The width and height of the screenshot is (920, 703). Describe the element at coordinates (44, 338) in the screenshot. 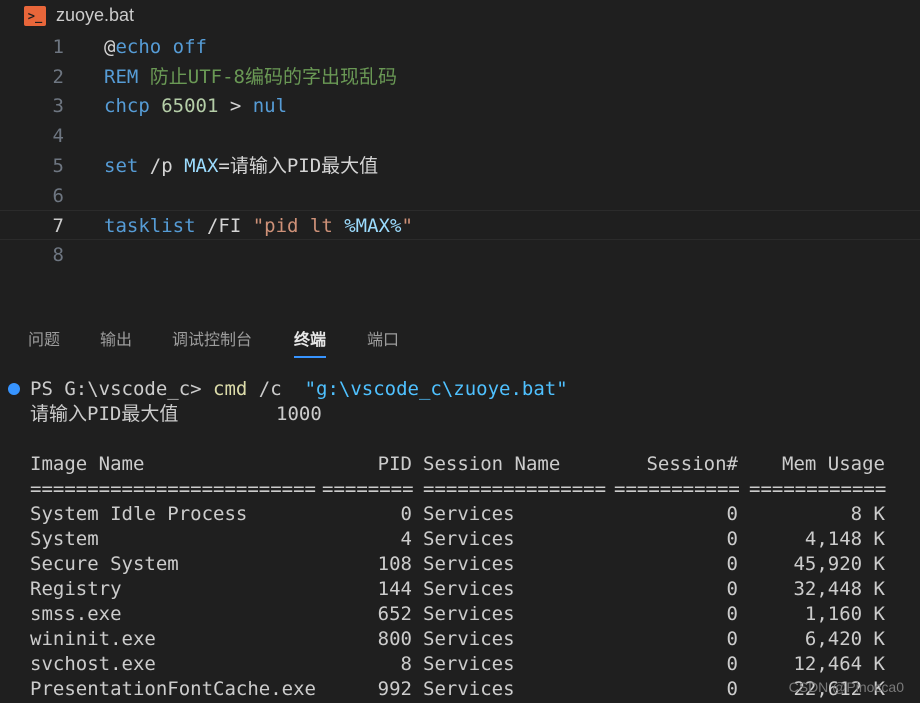

I see `panel-tab-0: 问题` at that location.